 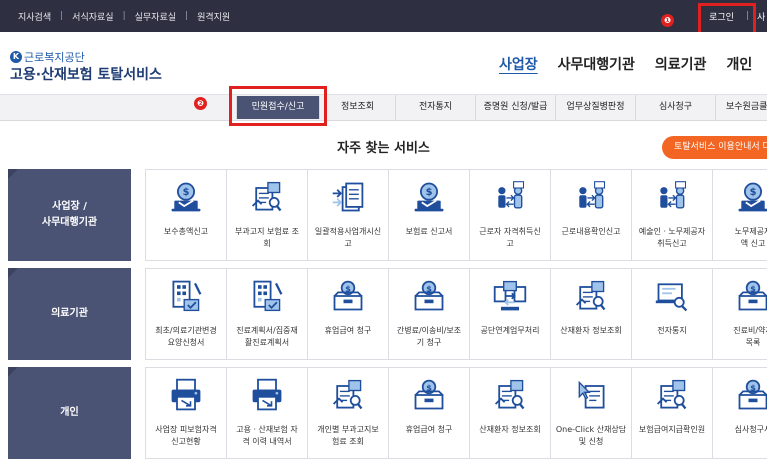 I want to click on service-item-label: 진료계획서/집중재 활진료계획서, so click(x=267, y=336).